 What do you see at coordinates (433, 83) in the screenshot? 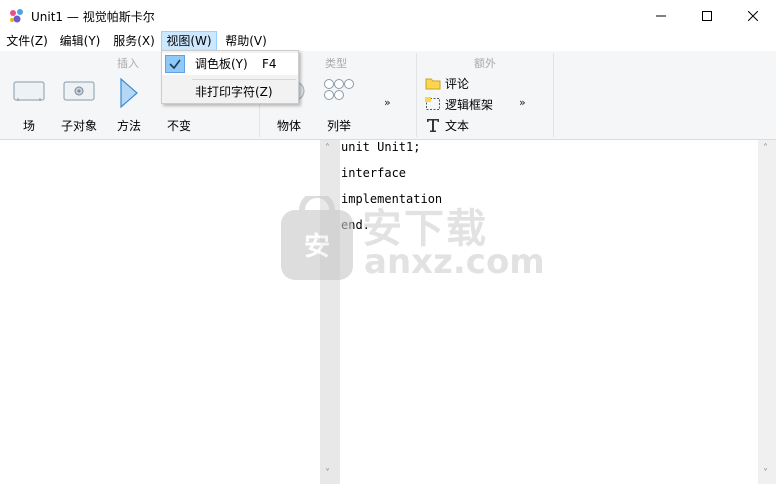
I see `comment-icon` at bounding box center [433, 83].